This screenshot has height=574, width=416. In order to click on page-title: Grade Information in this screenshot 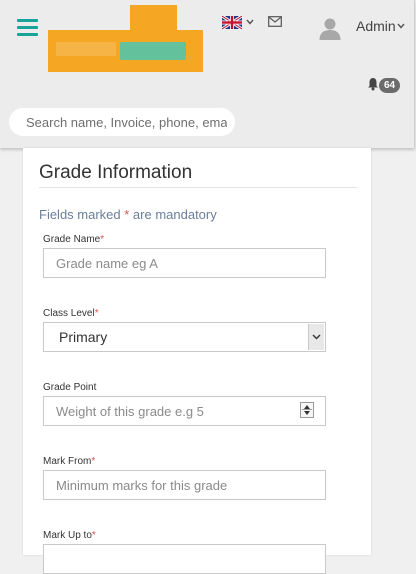, I will do `click(116, 172)`.